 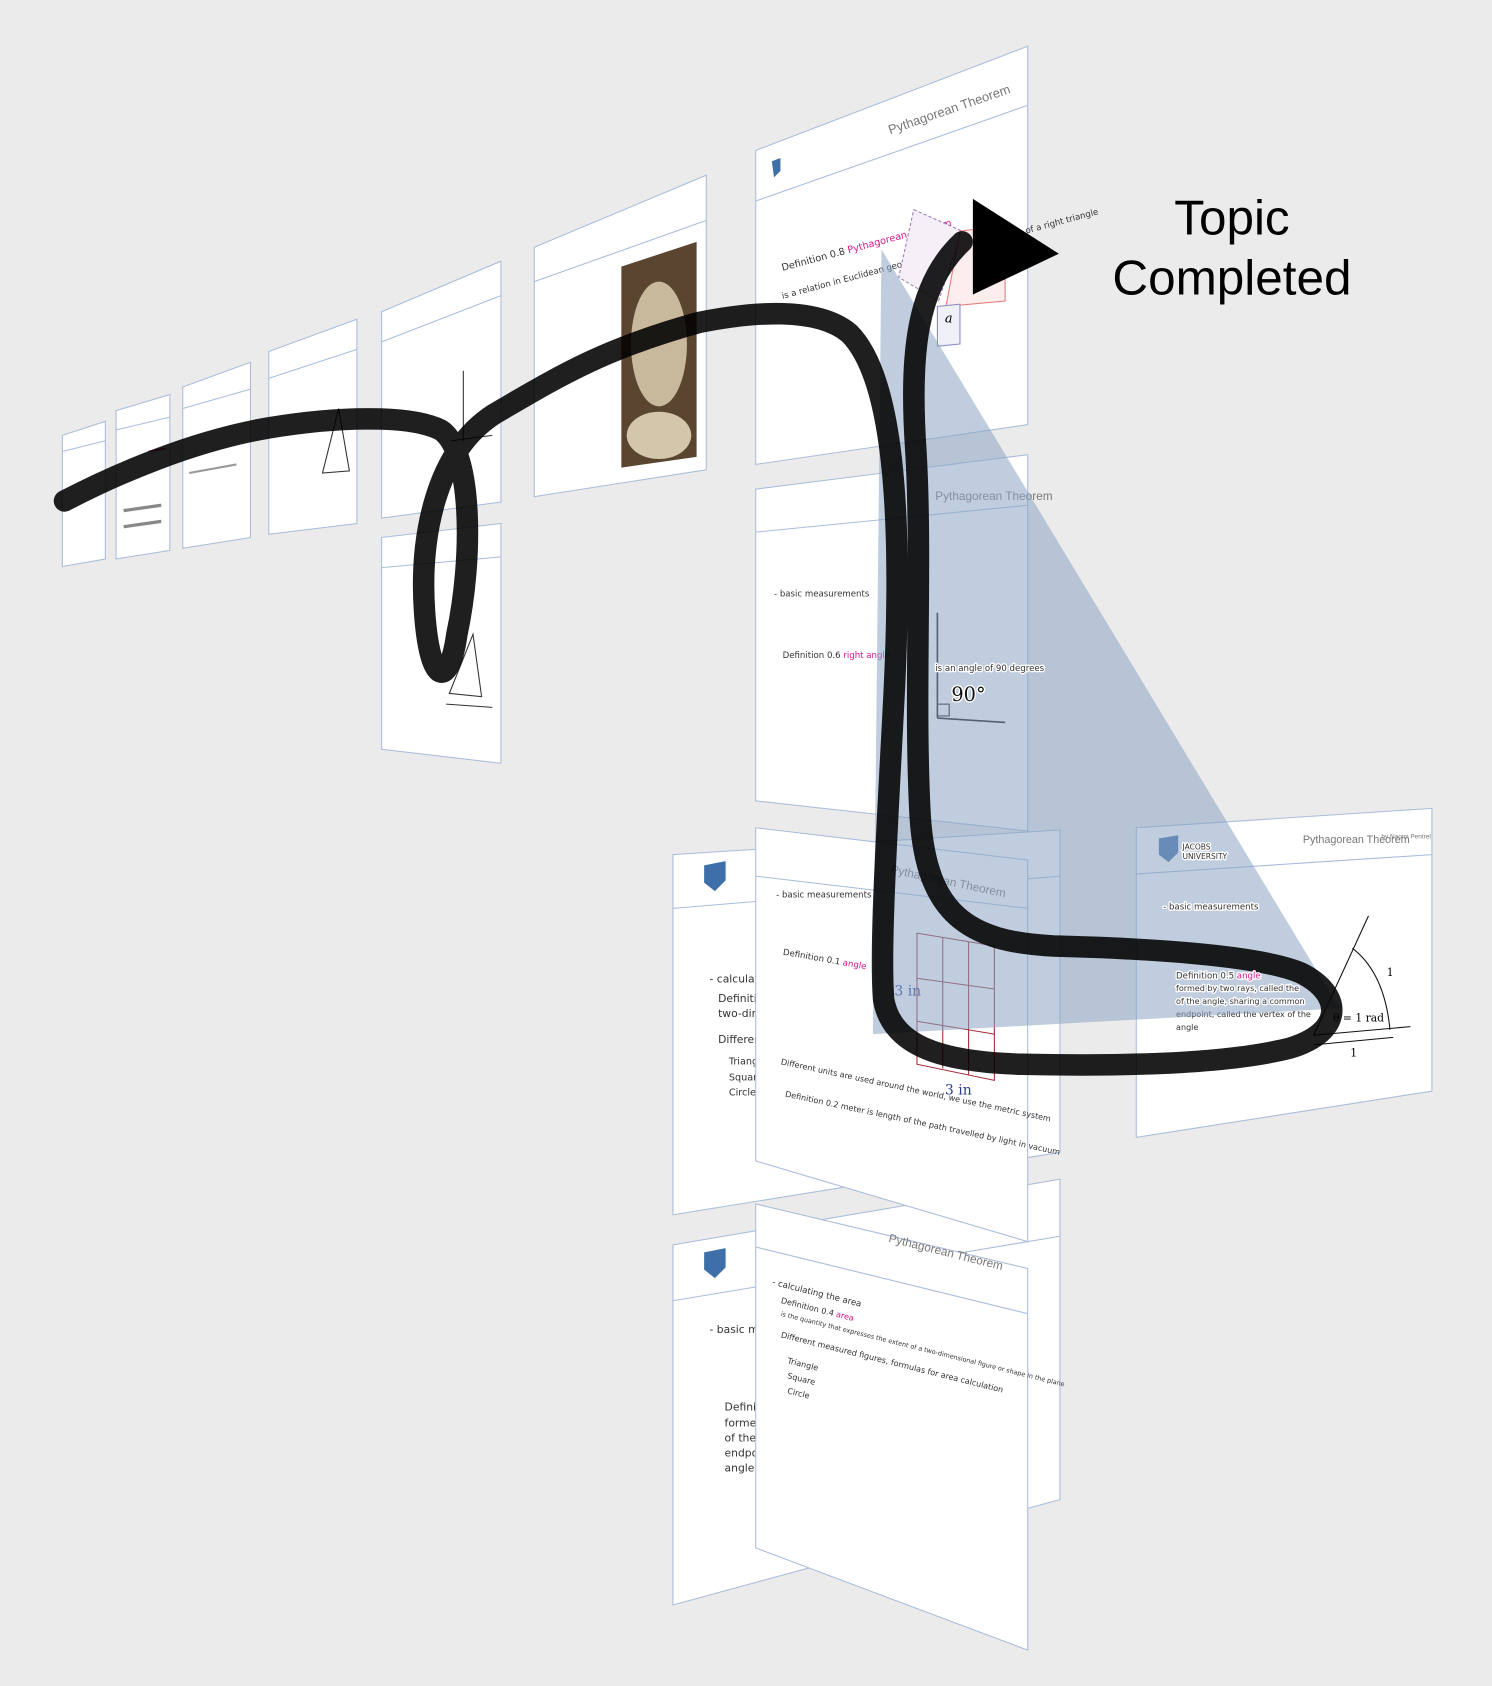 What do you see at coordinates (989, 669) in the screenshot?
I see `right-angle-body: is an angle of 90 degrees` at bounding box center [989, 669].